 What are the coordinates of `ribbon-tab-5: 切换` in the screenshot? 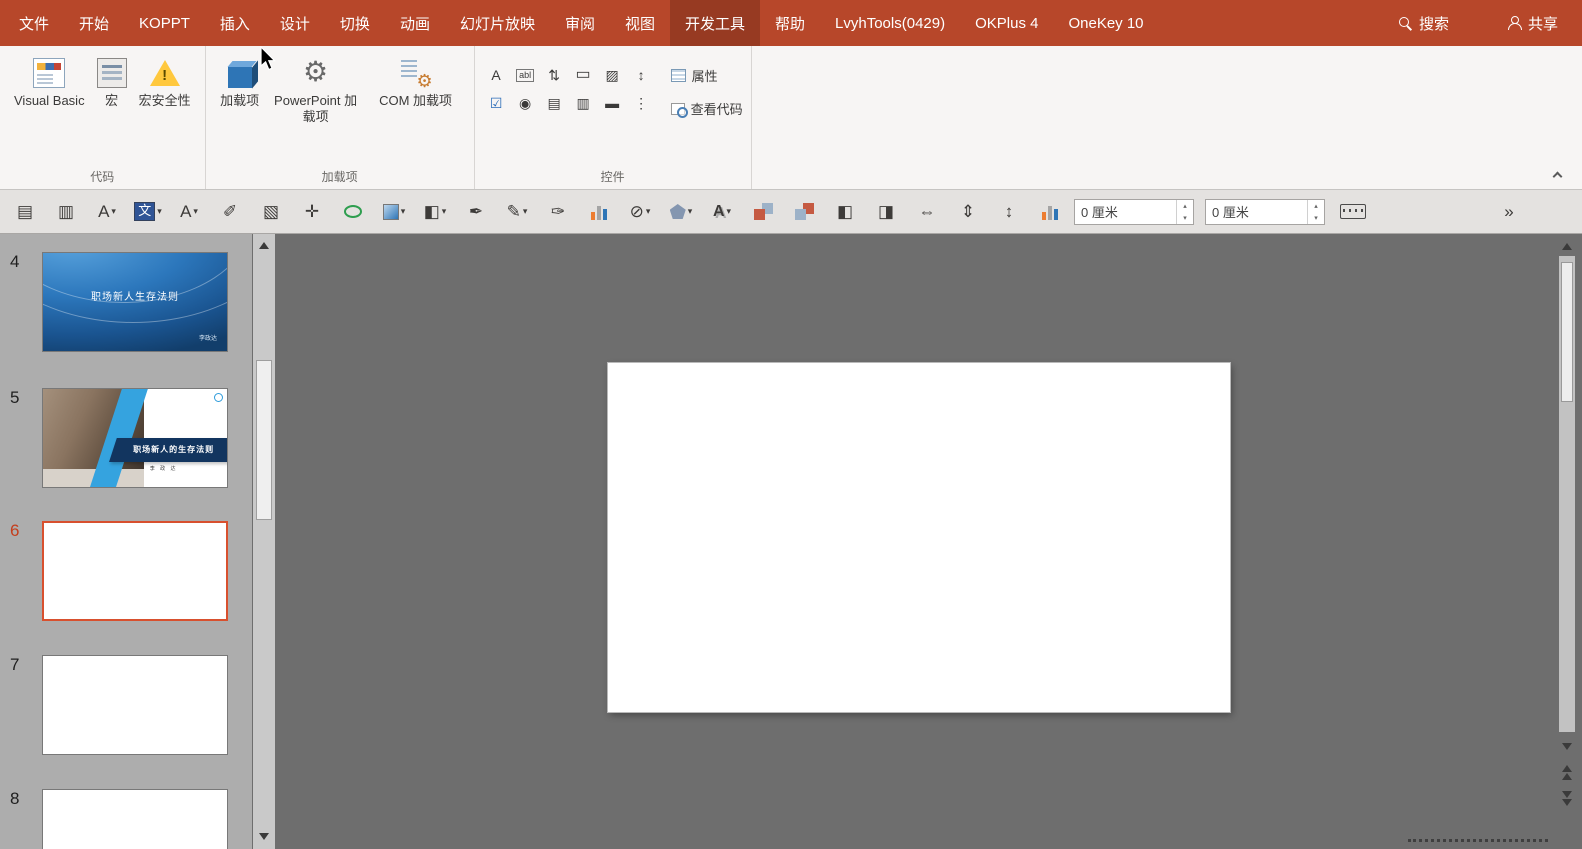 It's located at (355, 23).